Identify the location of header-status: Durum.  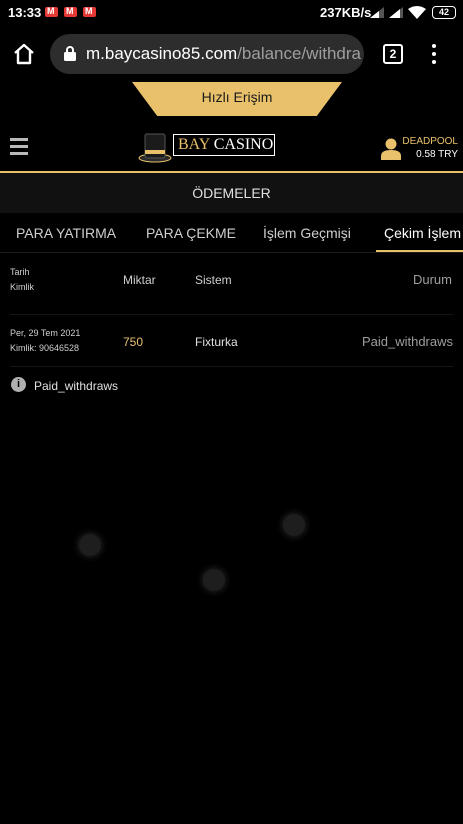
(432, 279).